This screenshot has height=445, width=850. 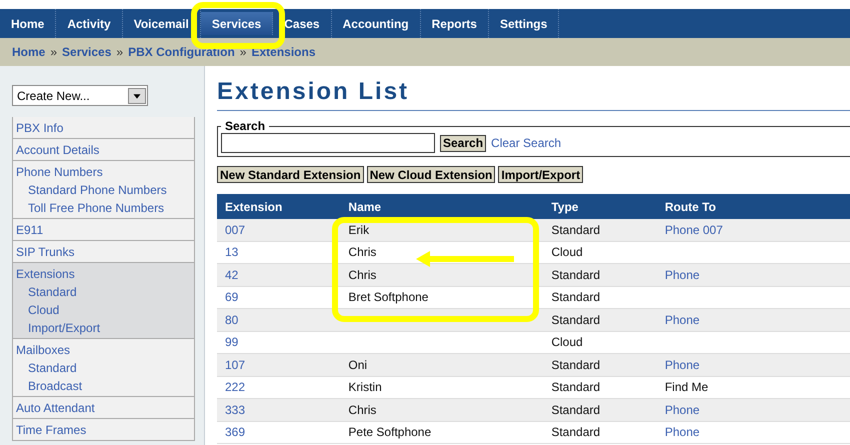 I want to click on search-legend: Search, so click(x=245, y=126).